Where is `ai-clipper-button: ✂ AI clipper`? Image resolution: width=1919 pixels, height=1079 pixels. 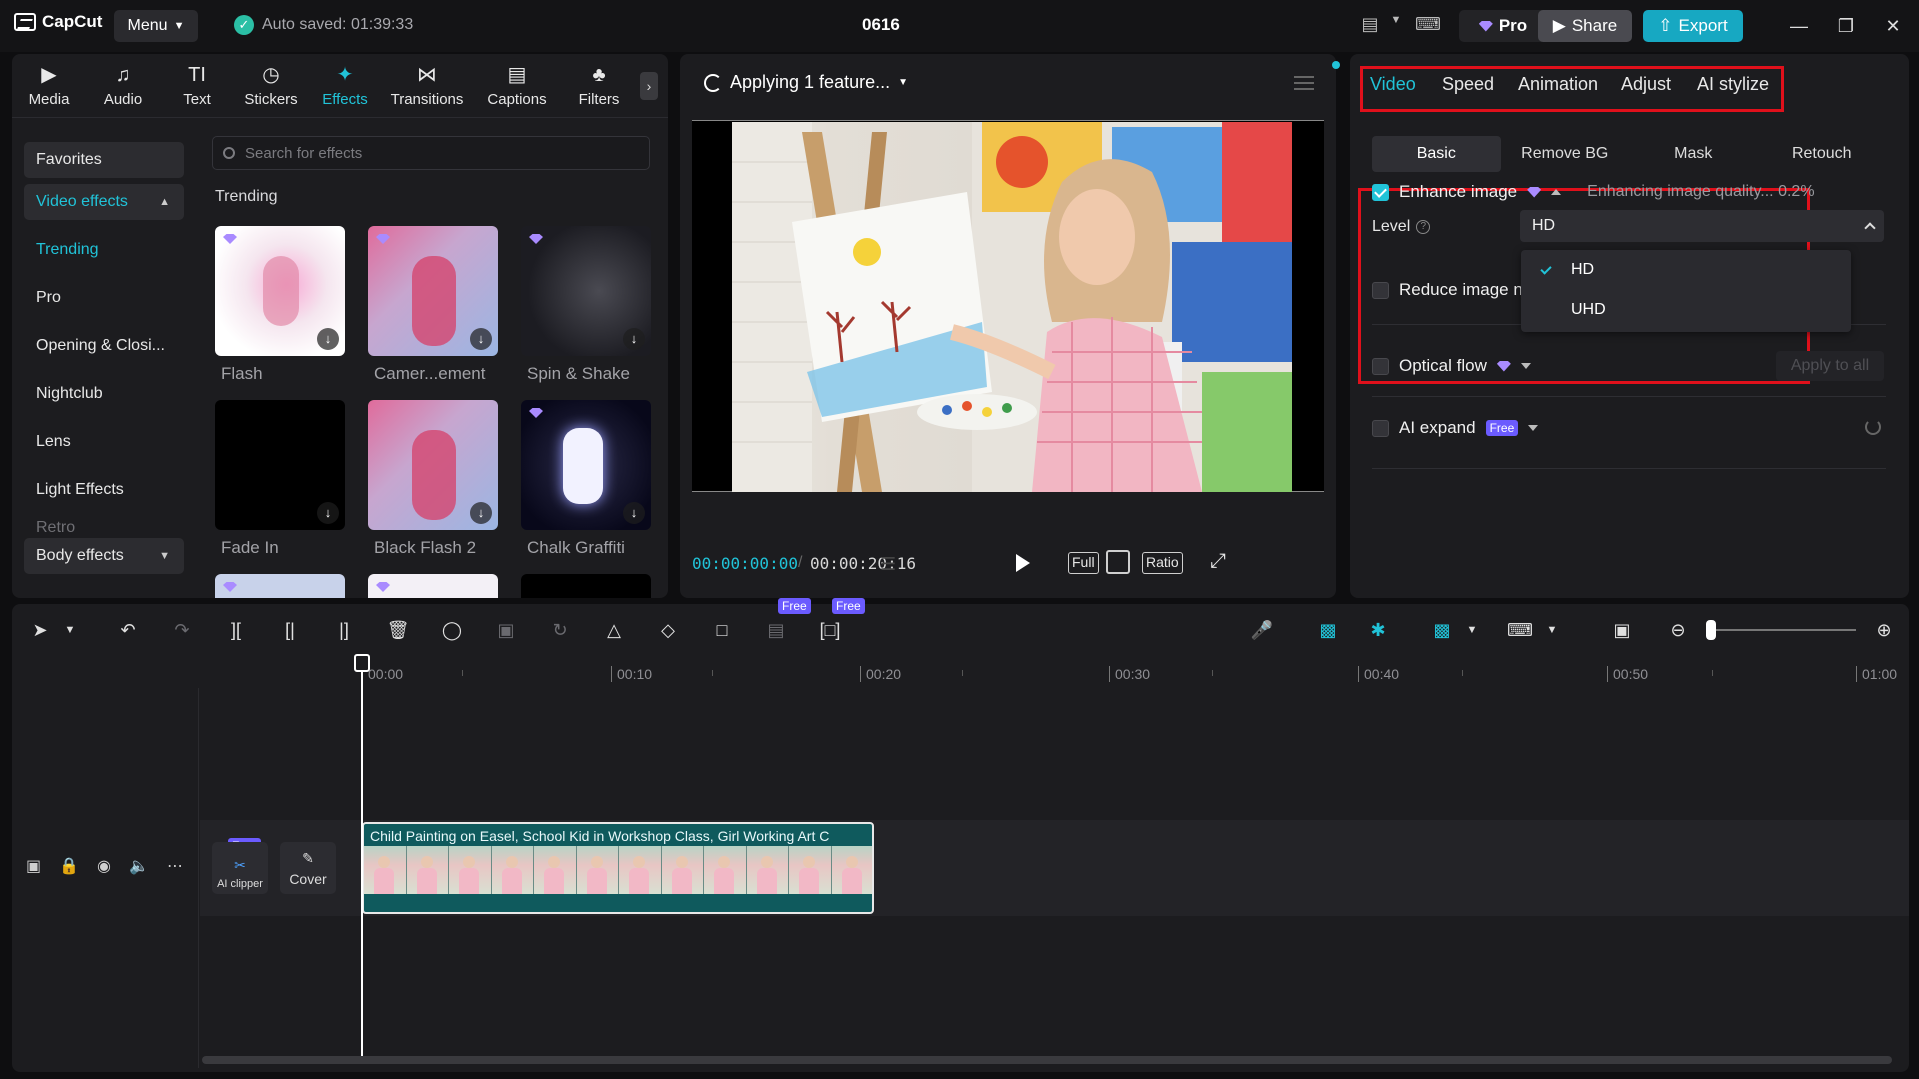 ai-clipper-button: ✂ AI clipper is located at coordinates (240, 868).